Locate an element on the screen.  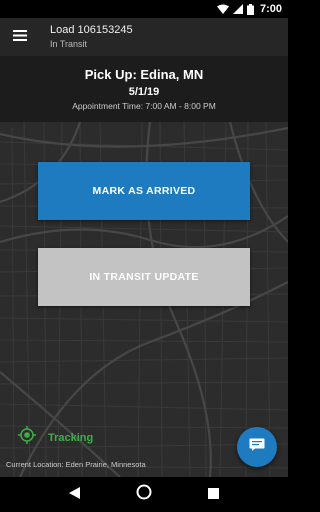
appointment-time: Appointment Time: 7:00 AM - 8:00 PM is located at coordinates (144, 106).